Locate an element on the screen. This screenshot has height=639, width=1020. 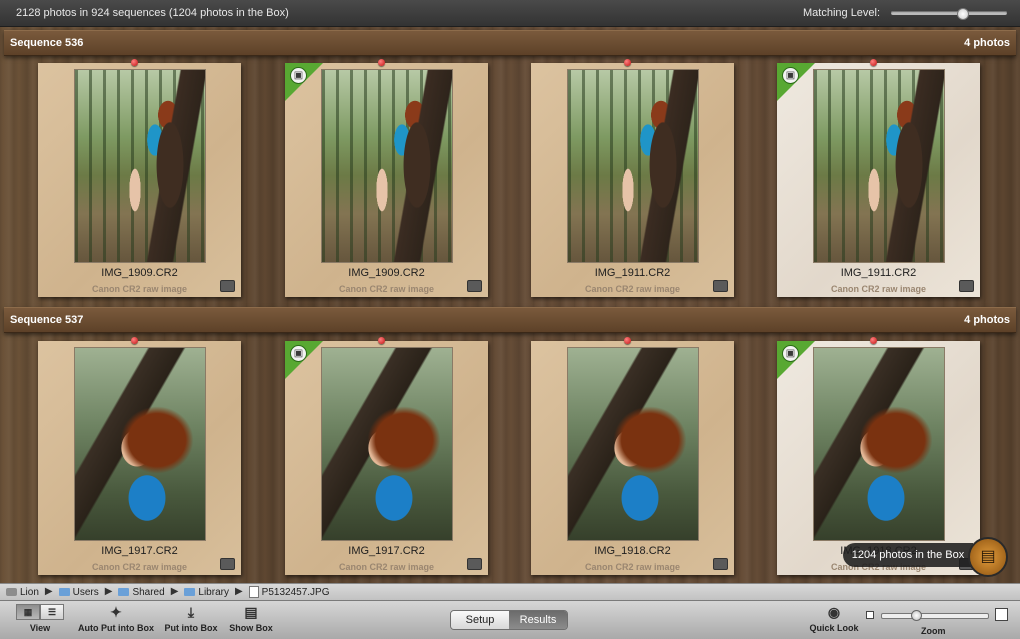
path-item: Library is located at coordinates (206, 592).